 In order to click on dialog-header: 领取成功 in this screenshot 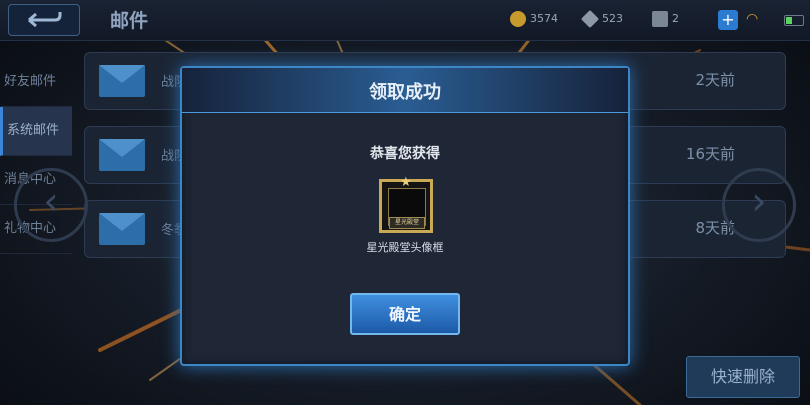, I will do `click(405, 90)`.